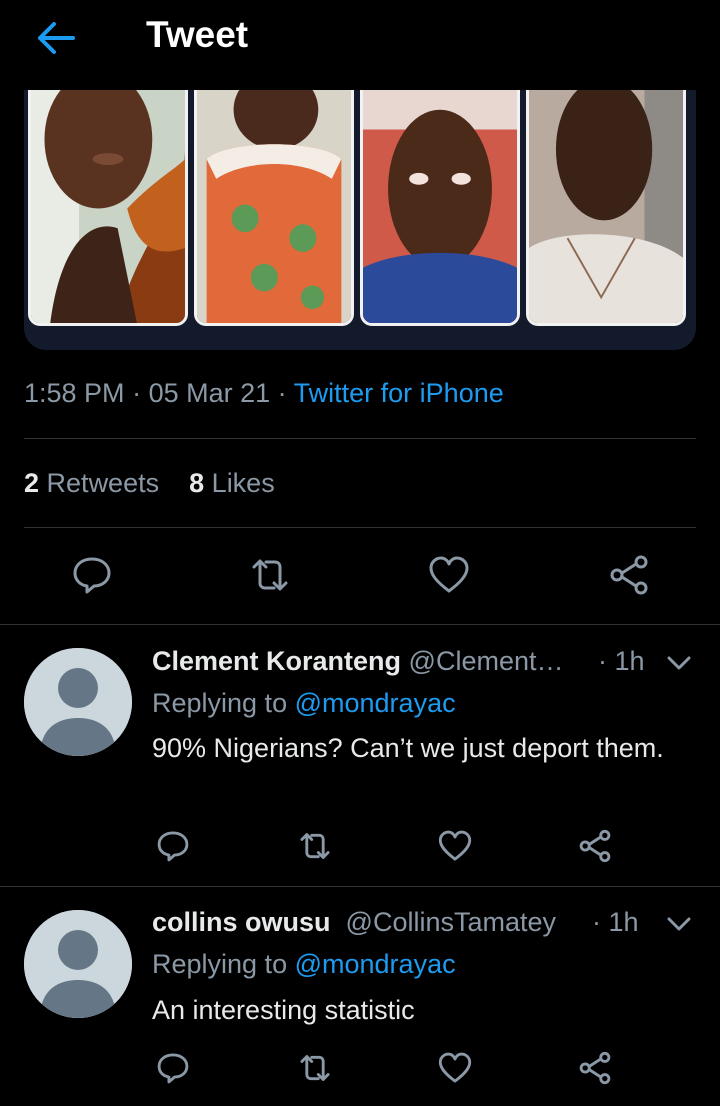  Describe the element at coordinates (74, 393) in the screenshot. I see `tweet-time: 1:58 PM` at that location.